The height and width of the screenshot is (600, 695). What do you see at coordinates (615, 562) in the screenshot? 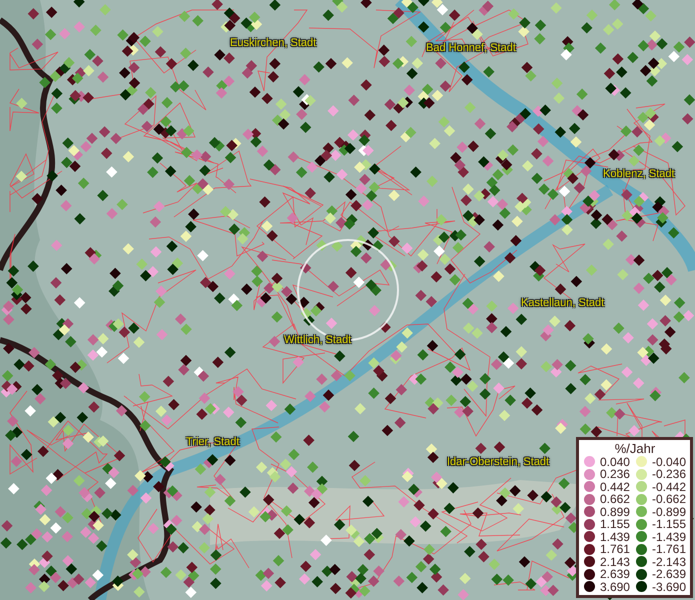
I see `legend-value: 2.143` at bounding box center [615, 562].